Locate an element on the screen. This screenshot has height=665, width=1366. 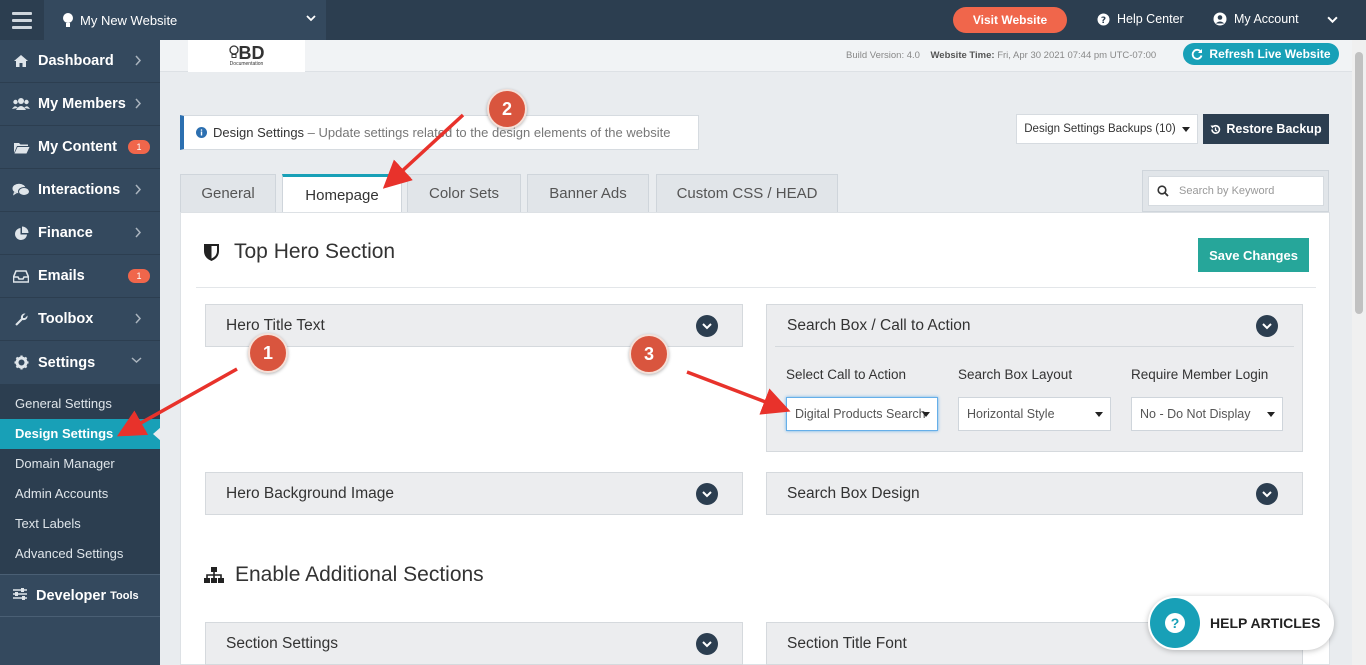
help-center-link: ? Help Center is located at coordinates (1140, 19).